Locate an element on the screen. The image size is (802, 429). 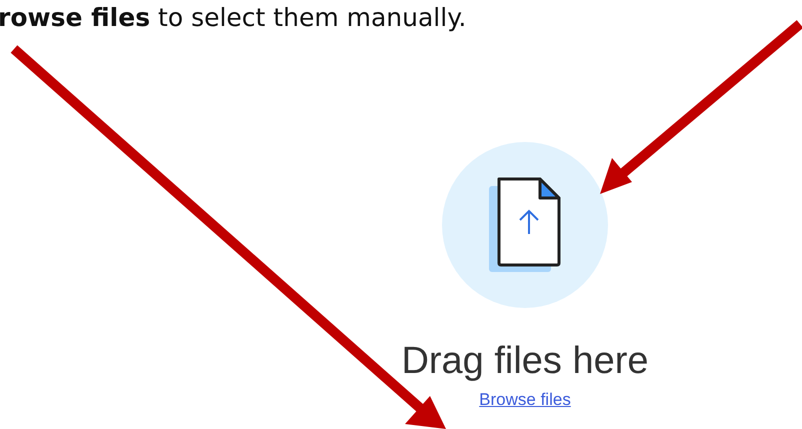
browse-files-link: Browse files is located at coordinates (525, 400).